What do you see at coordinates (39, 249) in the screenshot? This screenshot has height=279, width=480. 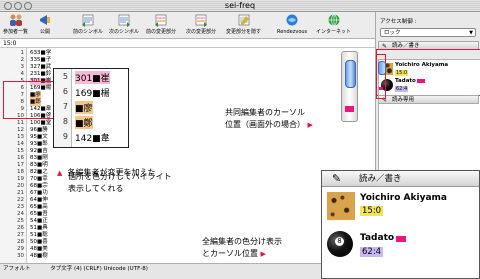 I see `editor-line: 48■美` at bounding box center [39, 249].